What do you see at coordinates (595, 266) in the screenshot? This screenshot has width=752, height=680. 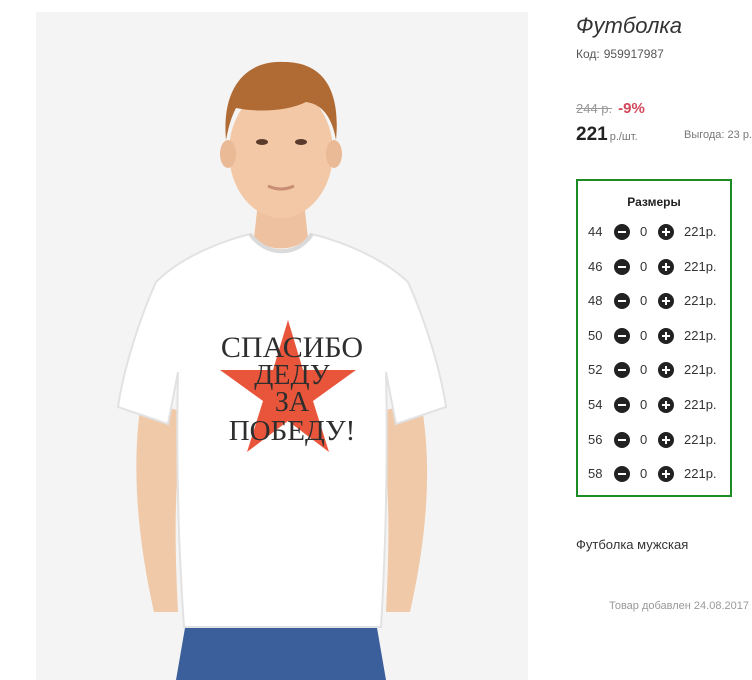 I see `size-label: 46` at bounding box center [595, 266].